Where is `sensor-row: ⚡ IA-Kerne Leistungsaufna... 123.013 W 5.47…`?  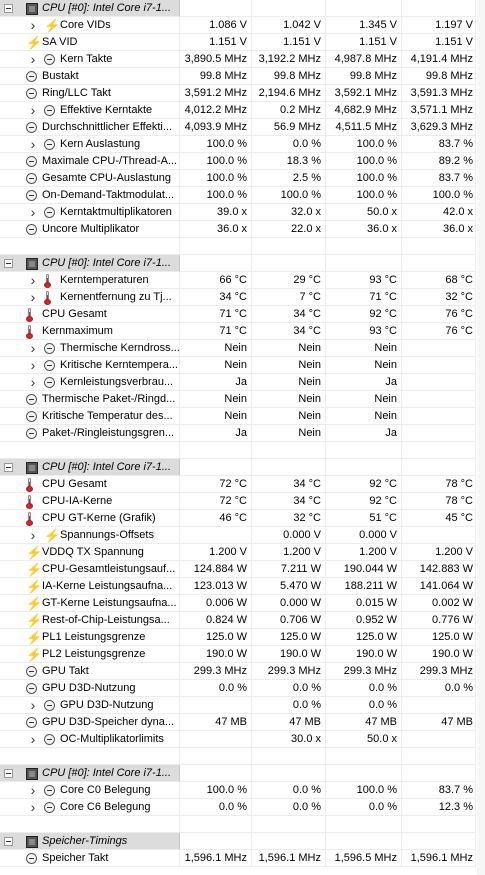
sensor-row: ⚡ IA-Kerne Leistungsaufna... 123.013 W 5.47… is located at coordinates (242, 586).